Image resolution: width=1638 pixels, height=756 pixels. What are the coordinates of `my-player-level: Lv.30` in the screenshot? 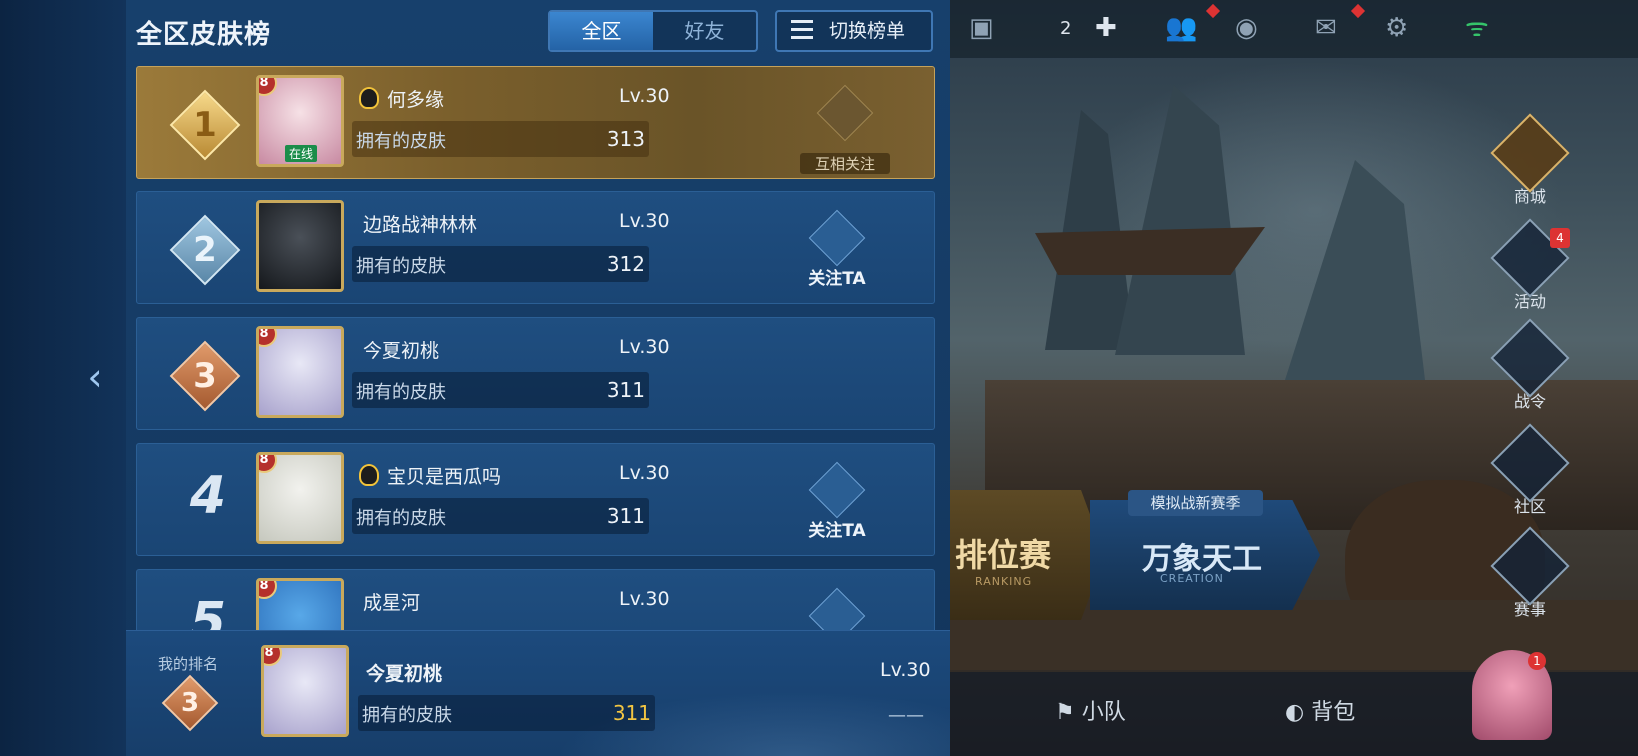 It's located at (905, 670).